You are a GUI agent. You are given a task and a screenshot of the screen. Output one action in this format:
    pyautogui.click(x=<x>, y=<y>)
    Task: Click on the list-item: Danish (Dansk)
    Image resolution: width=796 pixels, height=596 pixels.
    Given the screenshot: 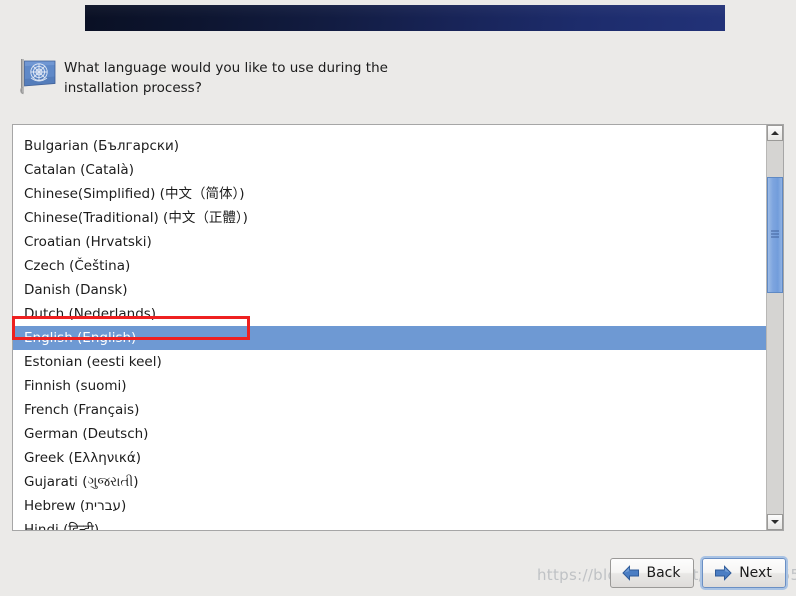 What is the action you would take?
    pyautogui.click(x=389, y=290)
    